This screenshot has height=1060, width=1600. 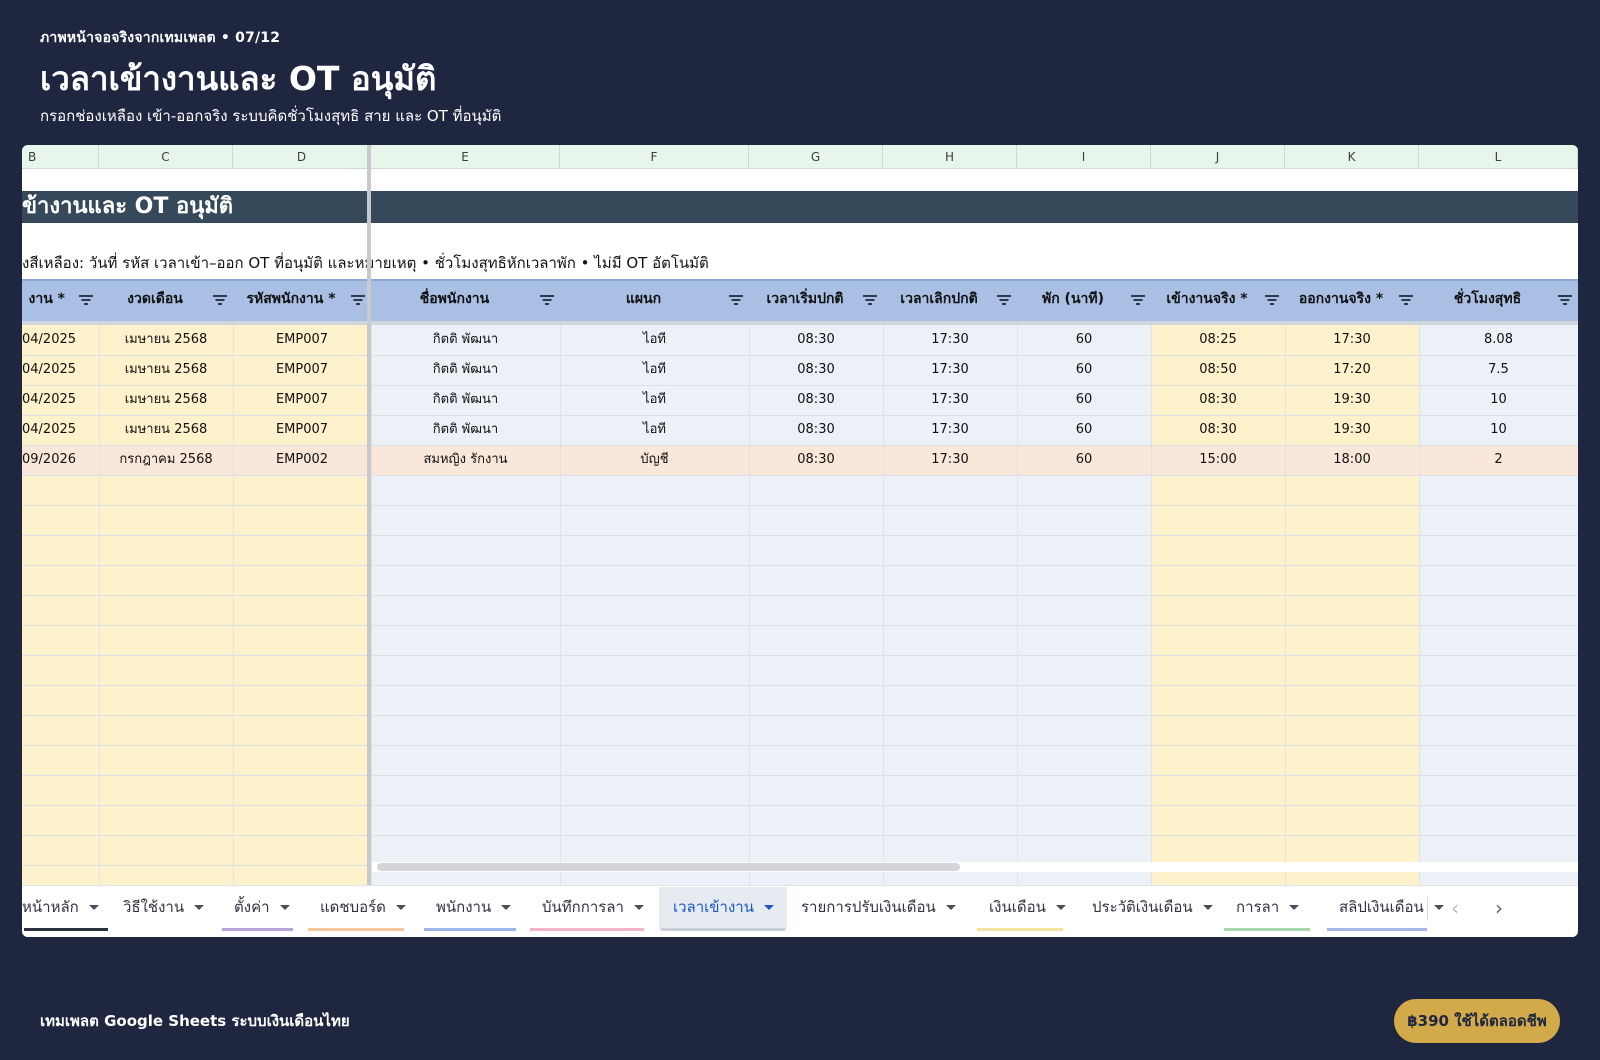 What do you see at coordinates (1499, 909) in the screenshot?
I see `tab-scroll-right-icon: ›` at bounding box center [1499, 909].